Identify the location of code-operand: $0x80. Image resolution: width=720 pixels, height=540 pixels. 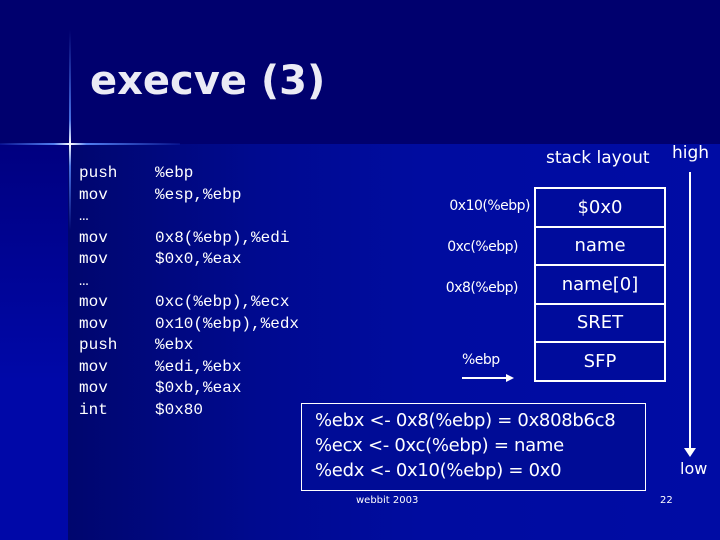
(179, 409).